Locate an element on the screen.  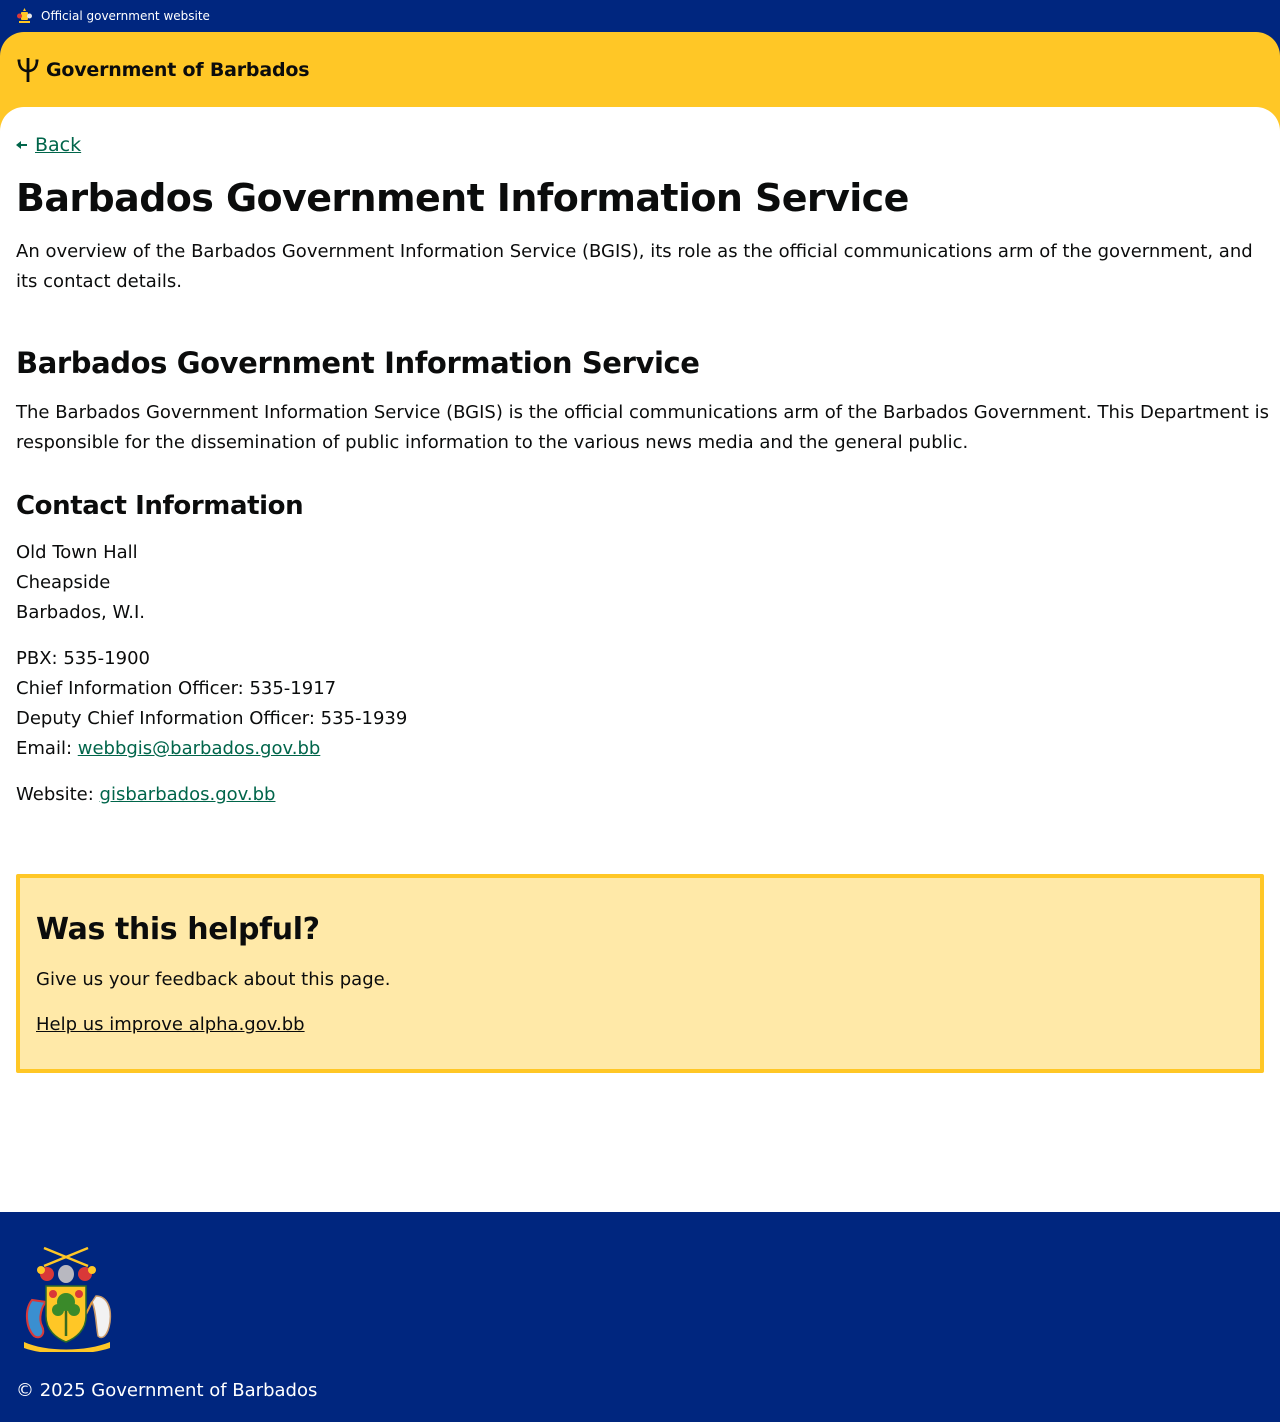
website-link: gisbarbados.gov.bb is located at coordinates (188, 794).